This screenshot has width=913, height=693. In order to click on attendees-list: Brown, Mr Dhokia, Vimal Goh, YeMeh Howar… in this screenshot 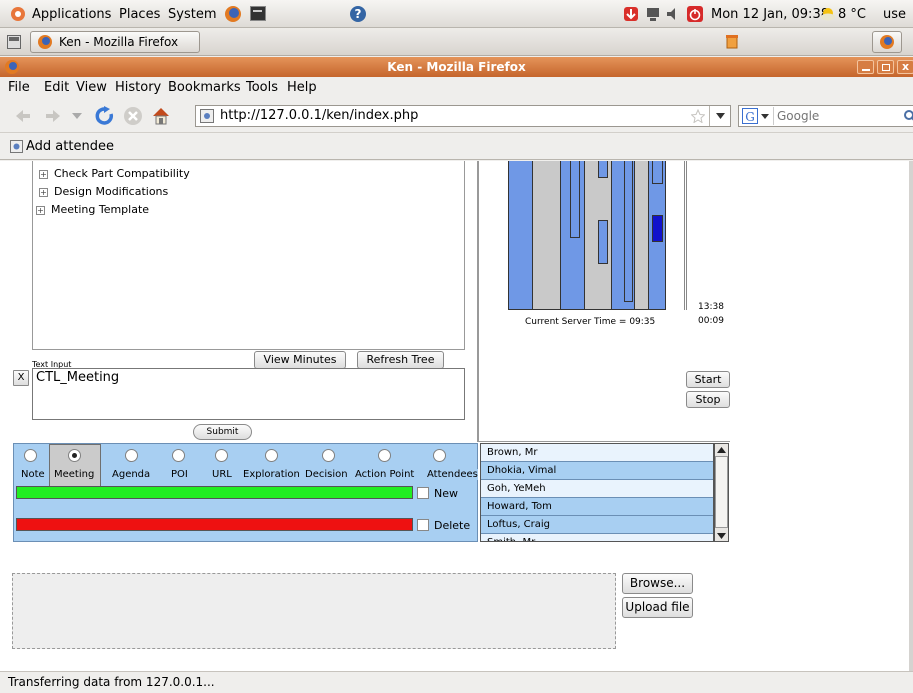, I will do `click(597, 492)`.